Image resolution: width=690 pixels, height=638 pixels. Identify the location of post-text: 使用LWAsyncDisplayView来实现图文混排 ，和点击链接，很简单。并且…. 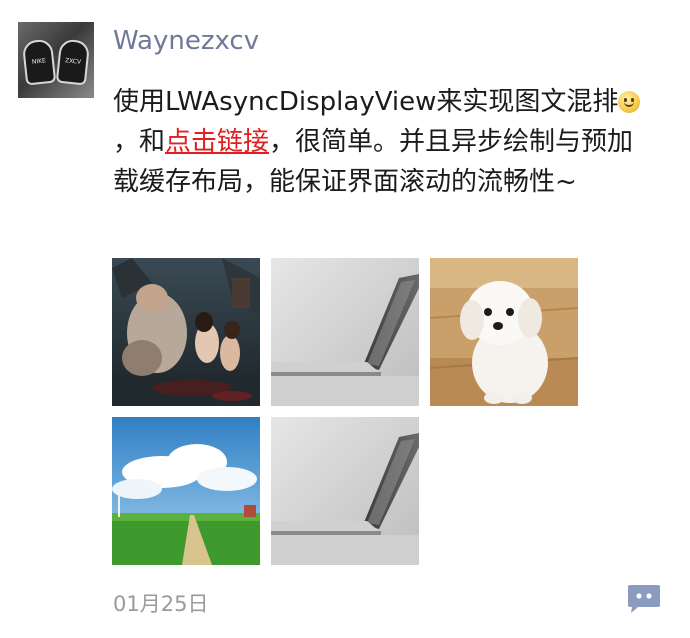
(383, 142).